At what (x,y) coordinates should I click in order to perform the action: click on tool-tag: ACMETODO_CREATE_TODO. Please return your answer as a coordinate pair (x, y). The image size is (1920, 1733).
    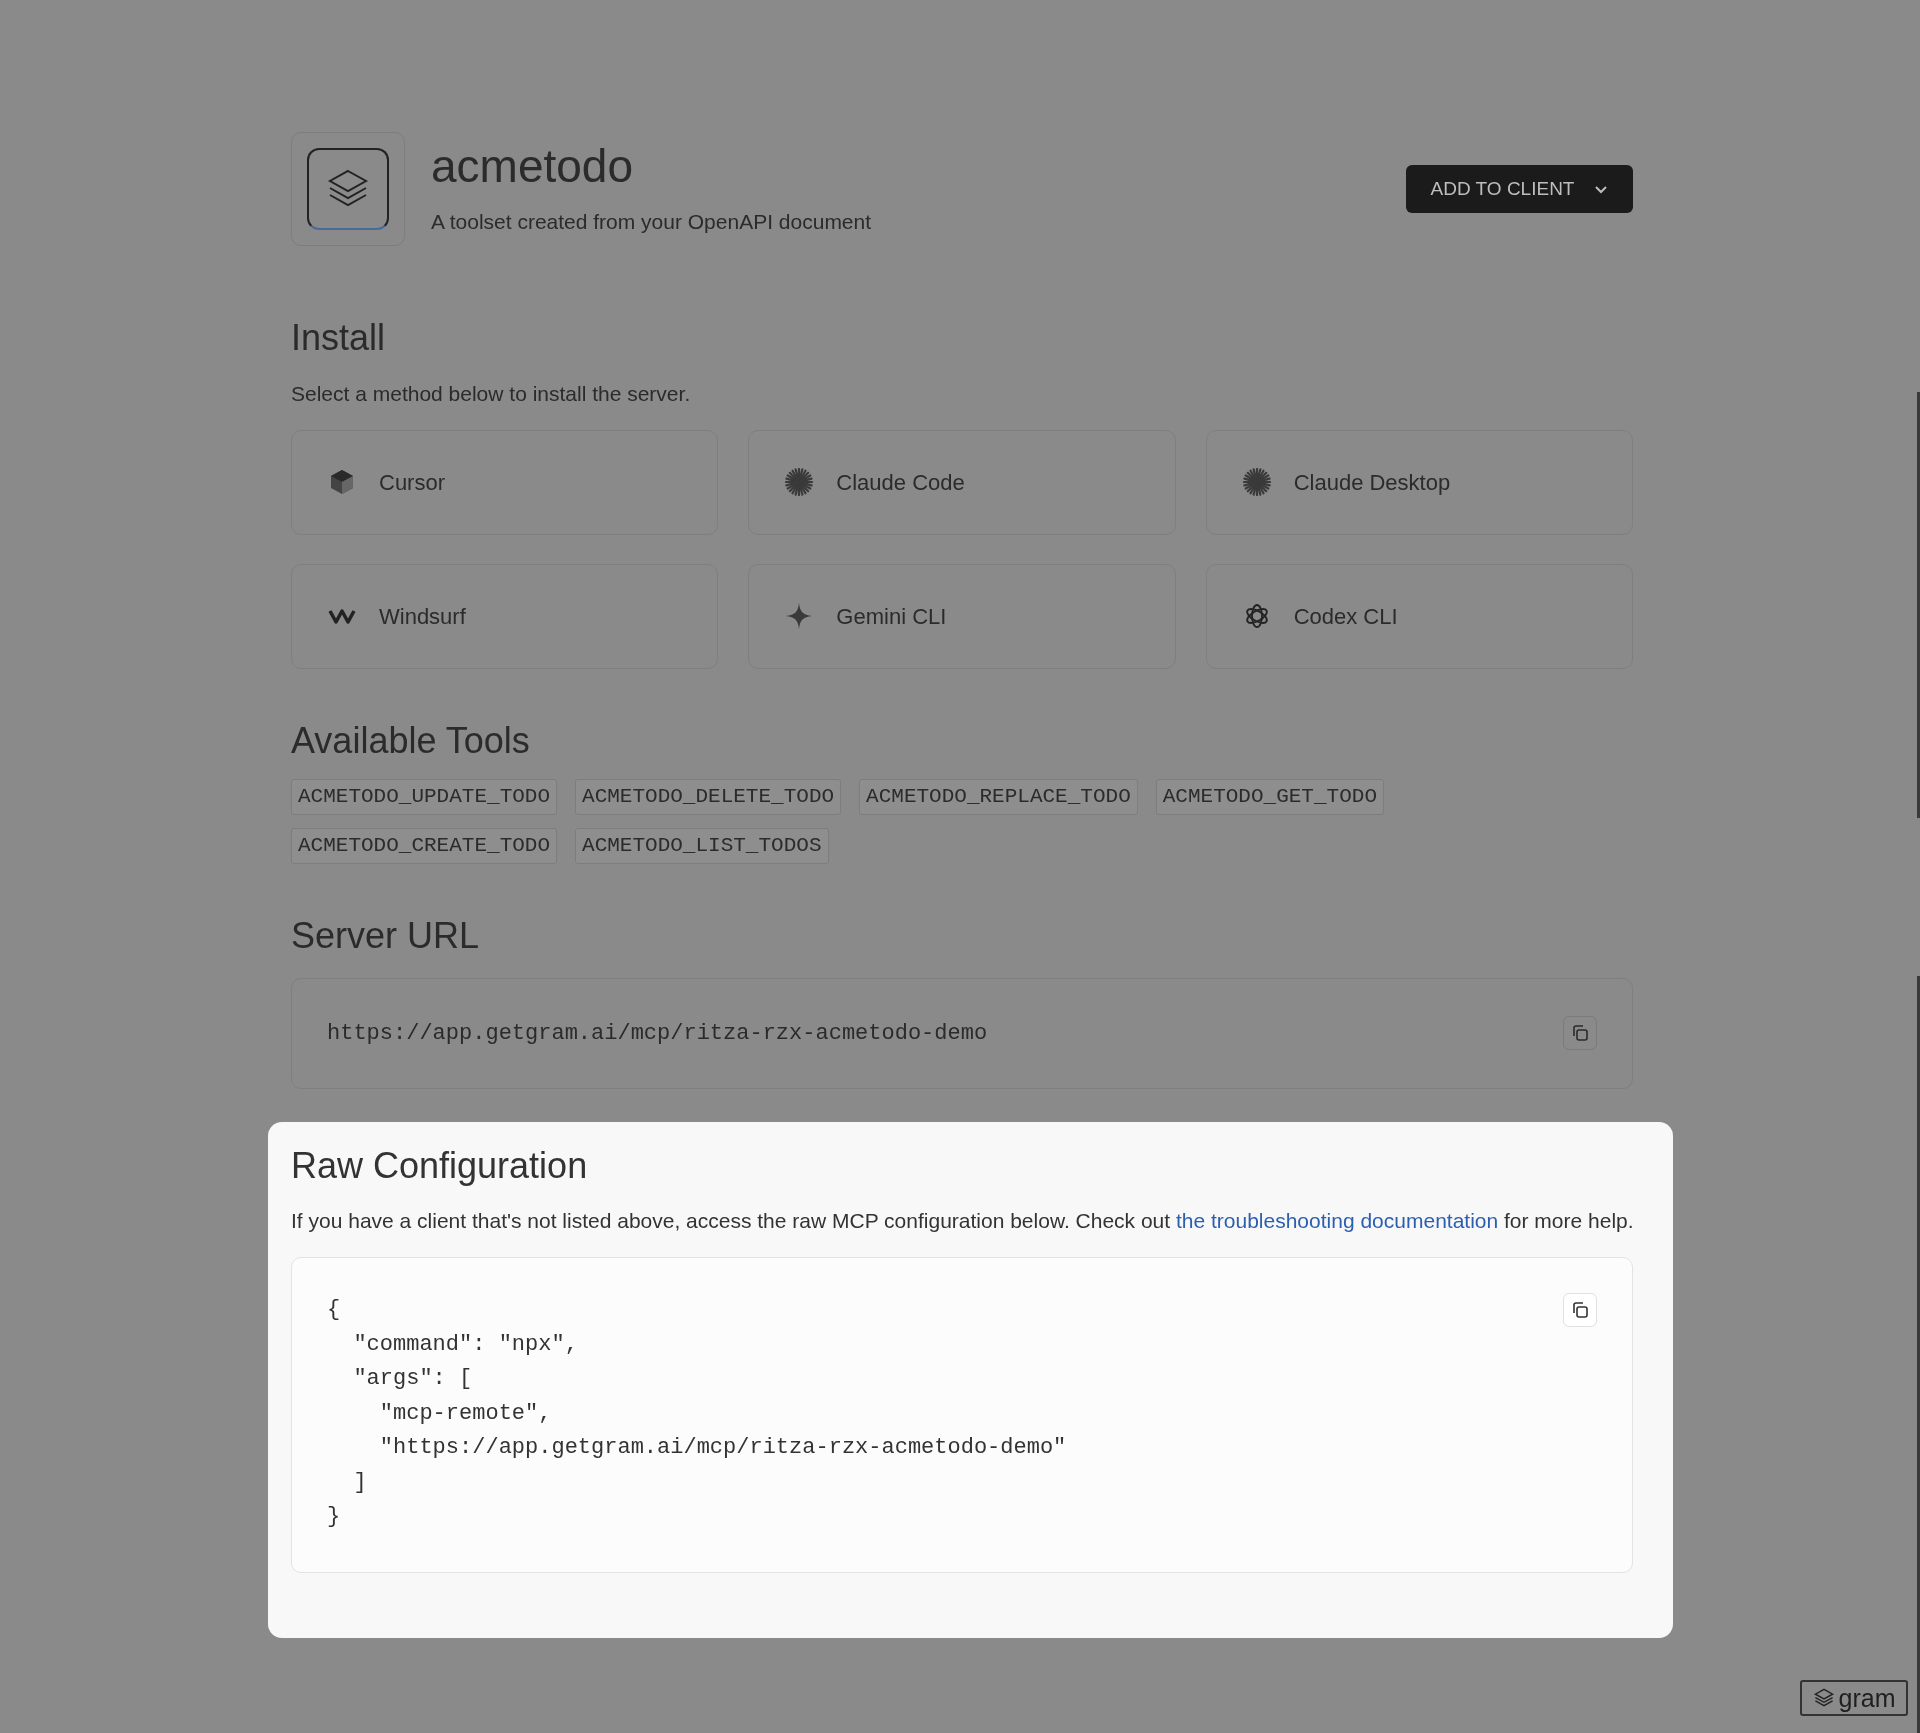
    Looking at the image, I should click on (424, 845).